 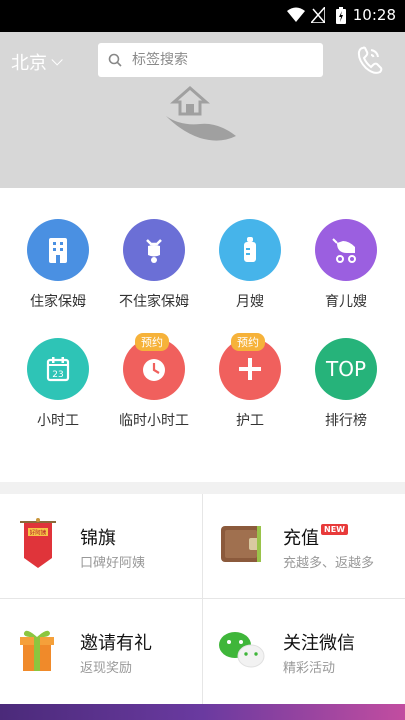 What do you see at coordinates (116, 643) in the screenshot?
I see `tile-title: 邀请有礼` at bounding box center [116, 643].